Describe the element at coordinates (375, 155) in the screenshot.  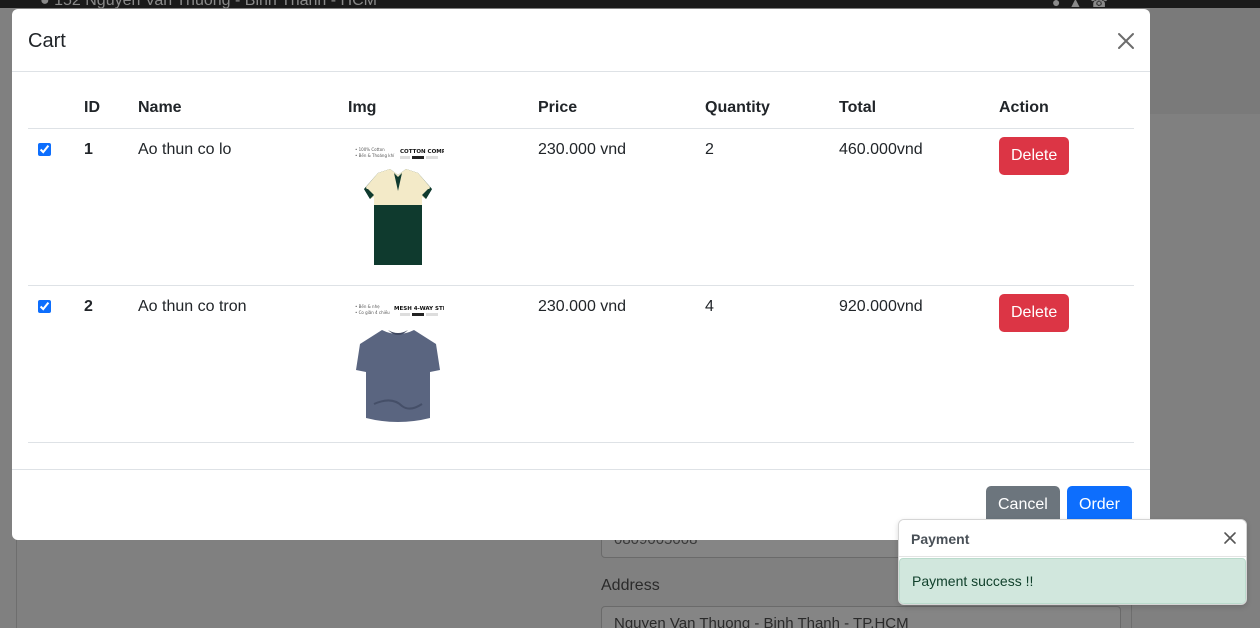
I see `svg-text: • Bền & Thoáng khí` at that location.